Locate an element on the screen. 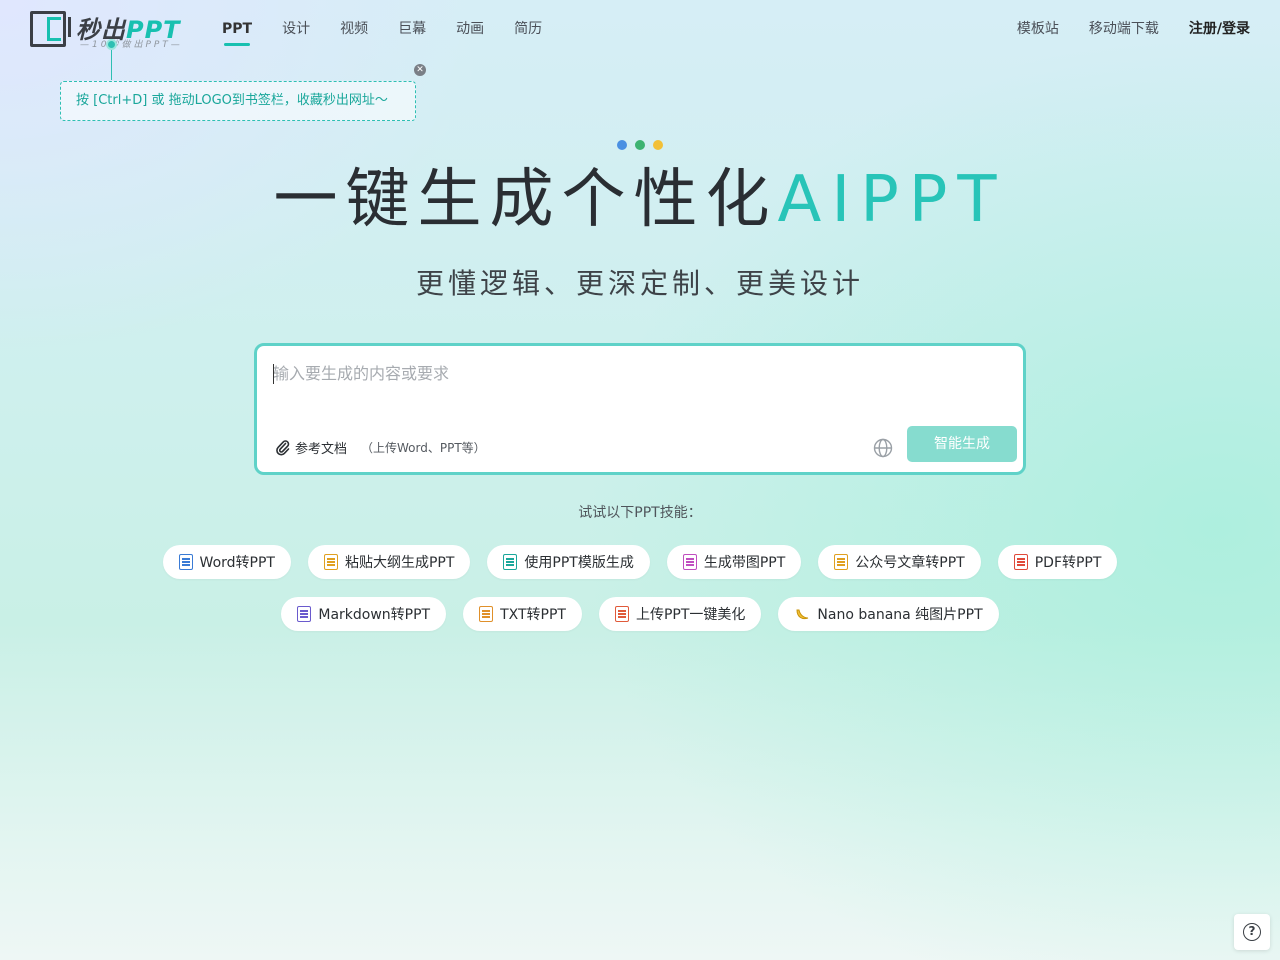 The image size is (1280, 960). nav-item-design: 设计 is located at coordinates (296, 33).